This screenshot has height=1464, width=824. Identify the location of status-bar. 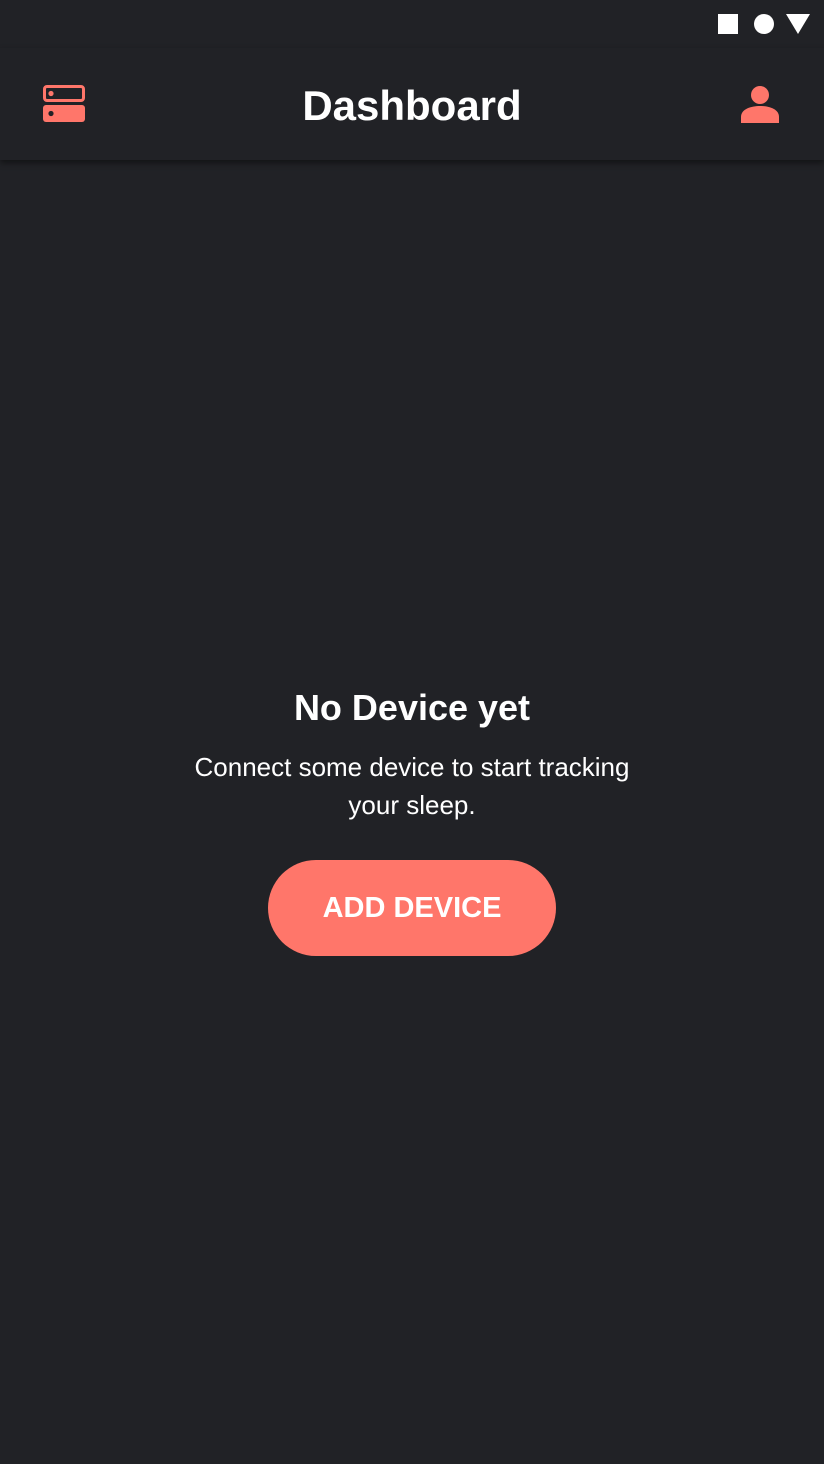
(412, 24).